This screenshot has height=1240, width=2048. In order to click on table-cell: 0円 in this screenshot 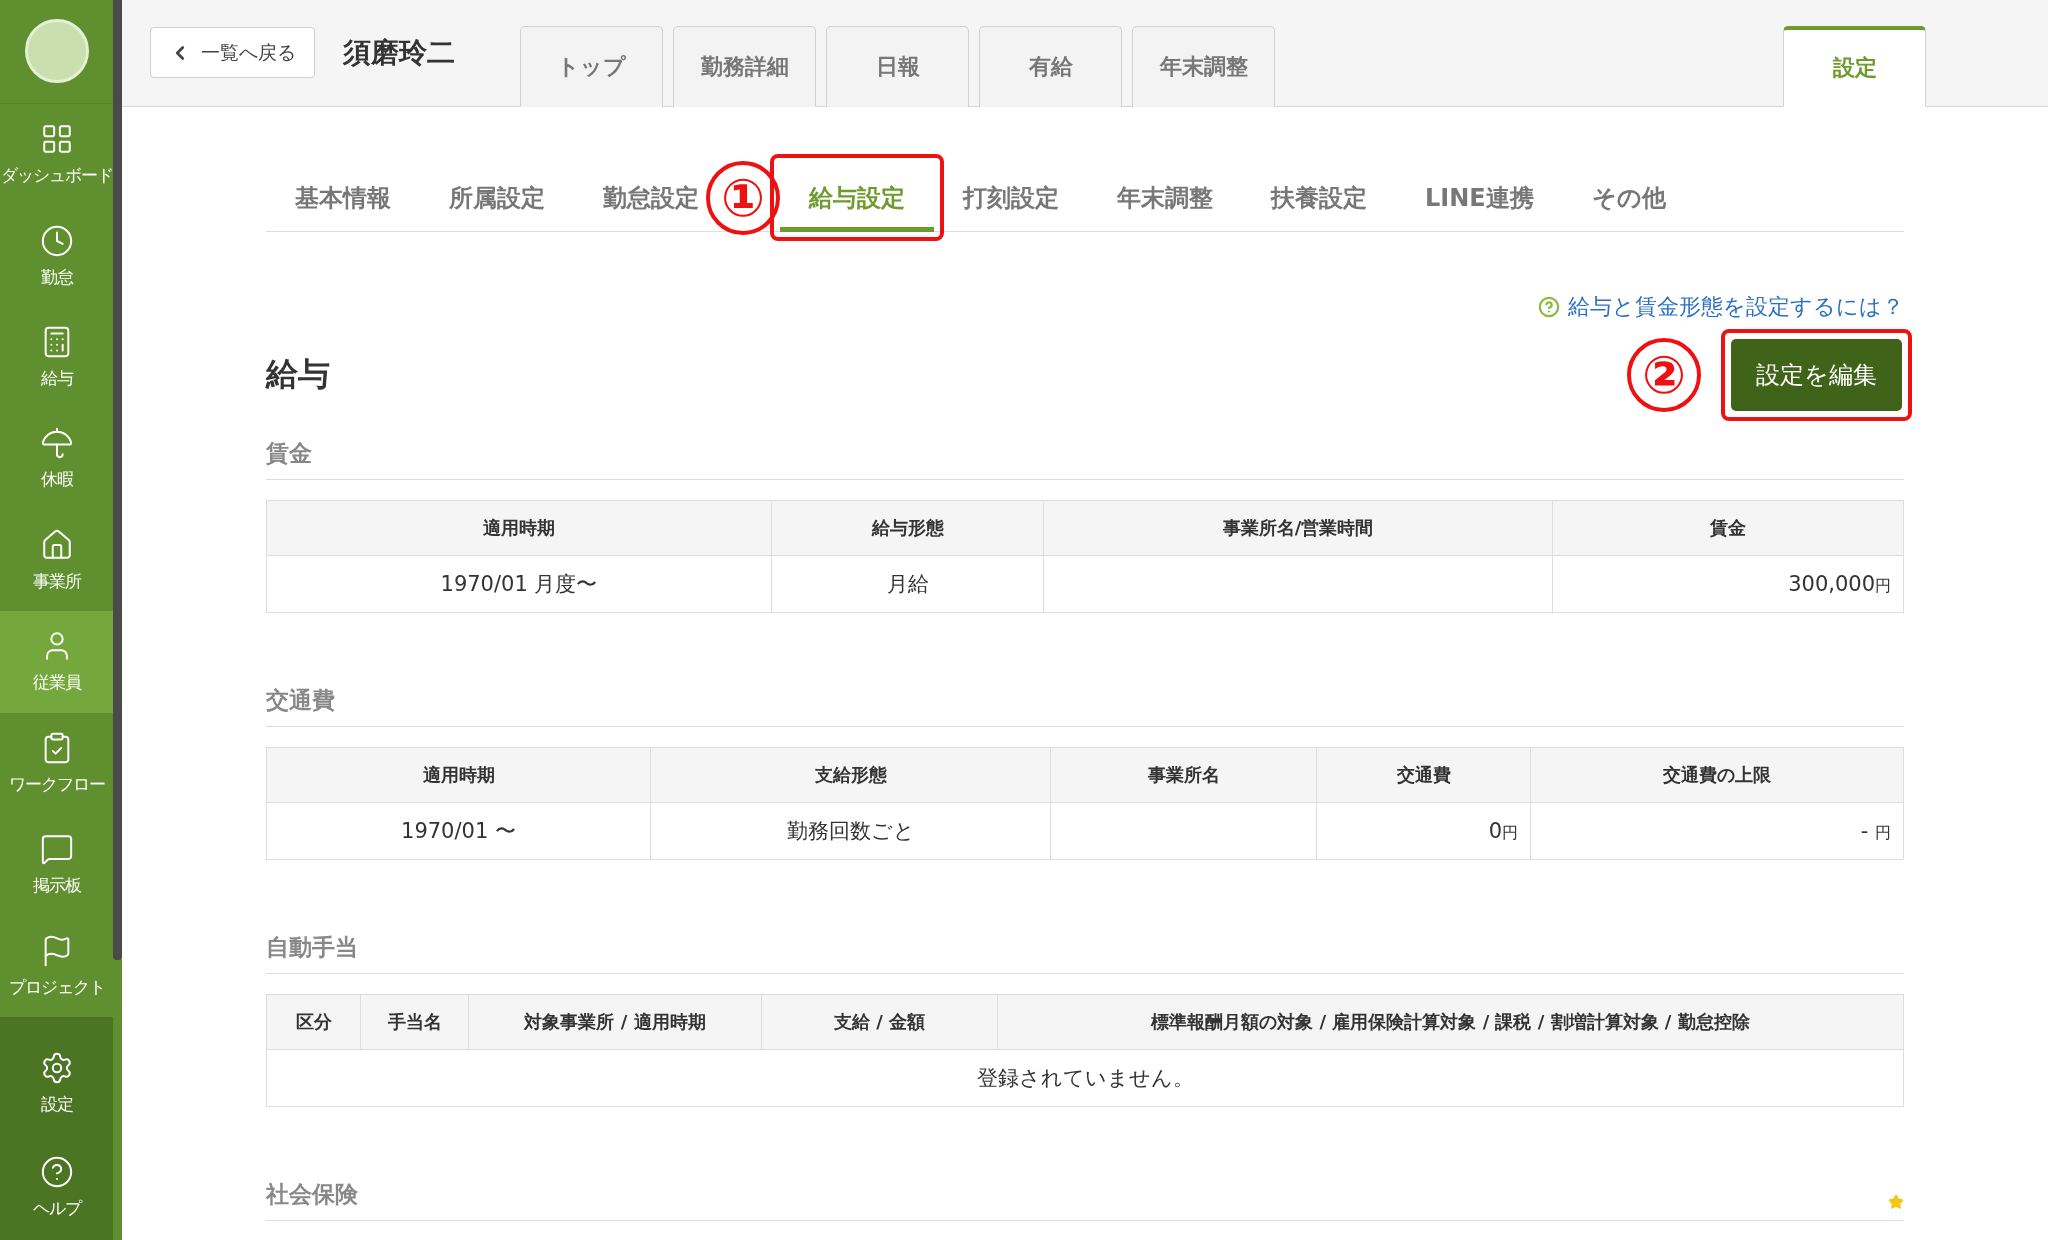, I will do `click(1423, 831)`.